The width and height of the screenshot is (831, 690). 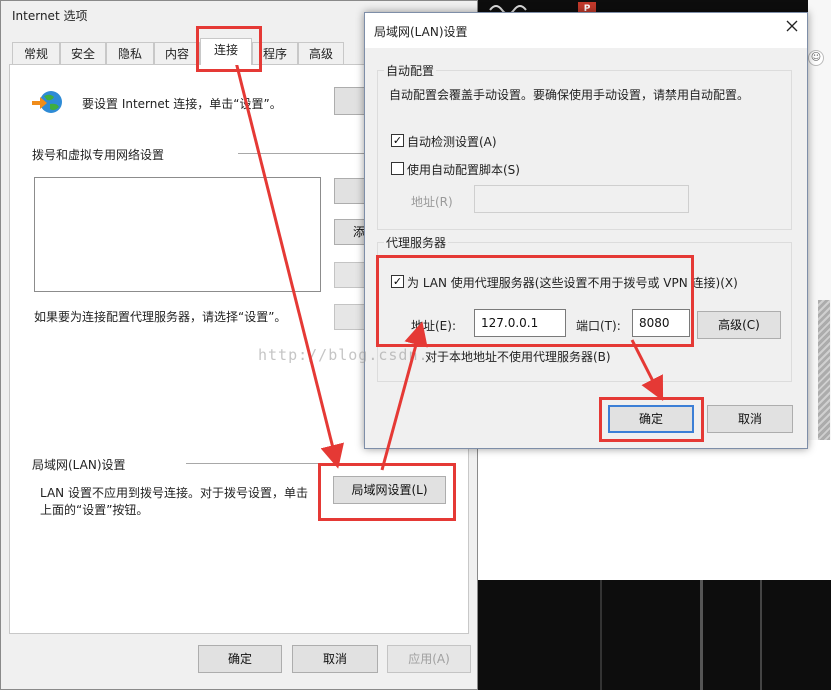 What do you see at coordinates (98, 155) in the screenshot?
I see `dialup-section-label: 拨号和虚拟专用网络设置` at bounding box center [98, 155].